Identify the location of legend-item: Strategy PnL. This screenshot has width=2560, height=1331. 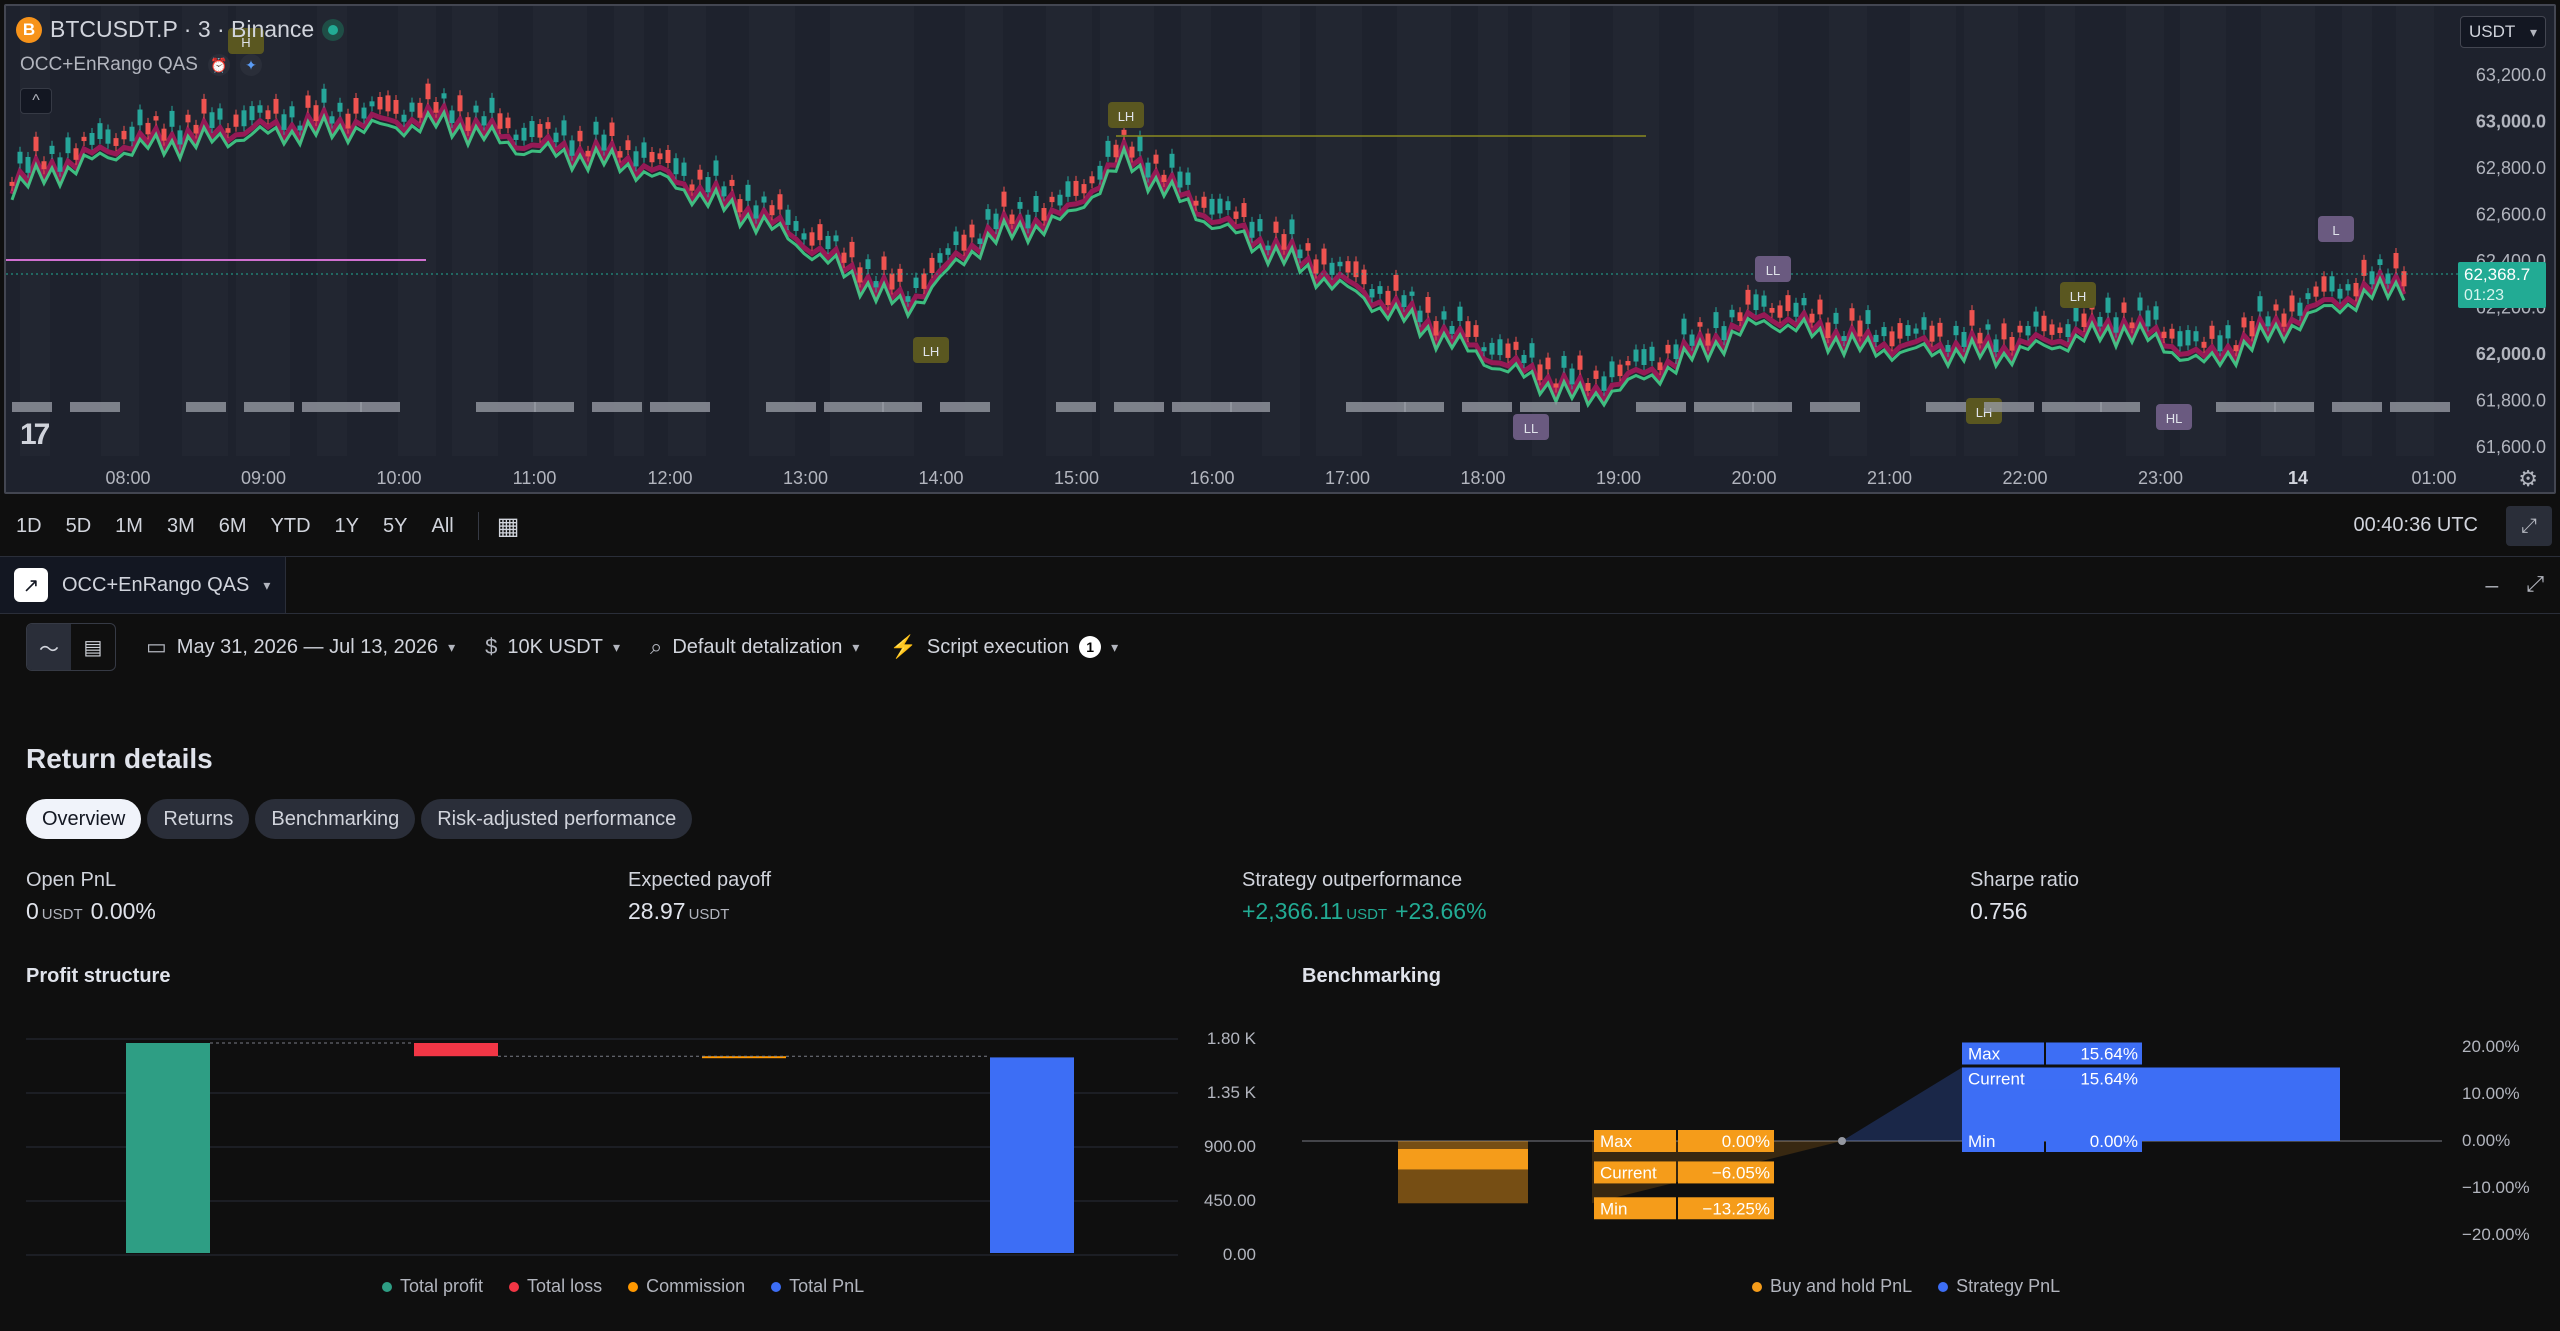
(1999, 1286).